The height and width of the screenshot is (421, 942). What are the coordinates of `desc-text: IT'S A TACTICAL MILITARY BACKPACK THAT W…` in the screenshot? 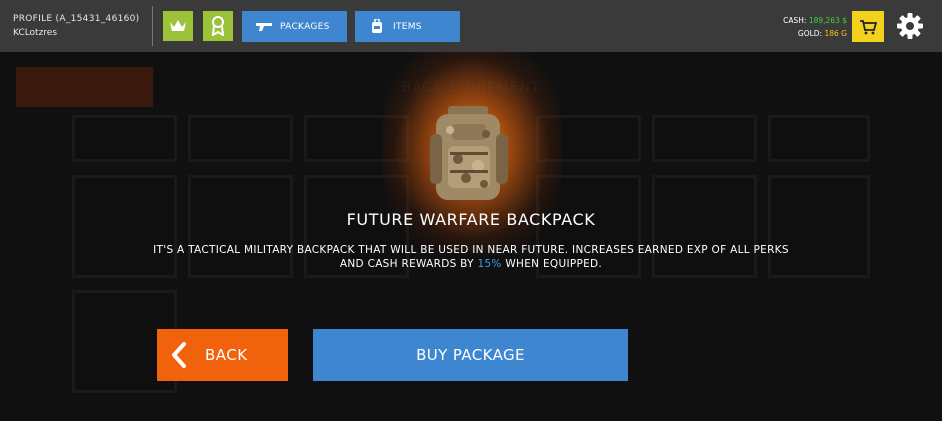 It's located at (471, 257).